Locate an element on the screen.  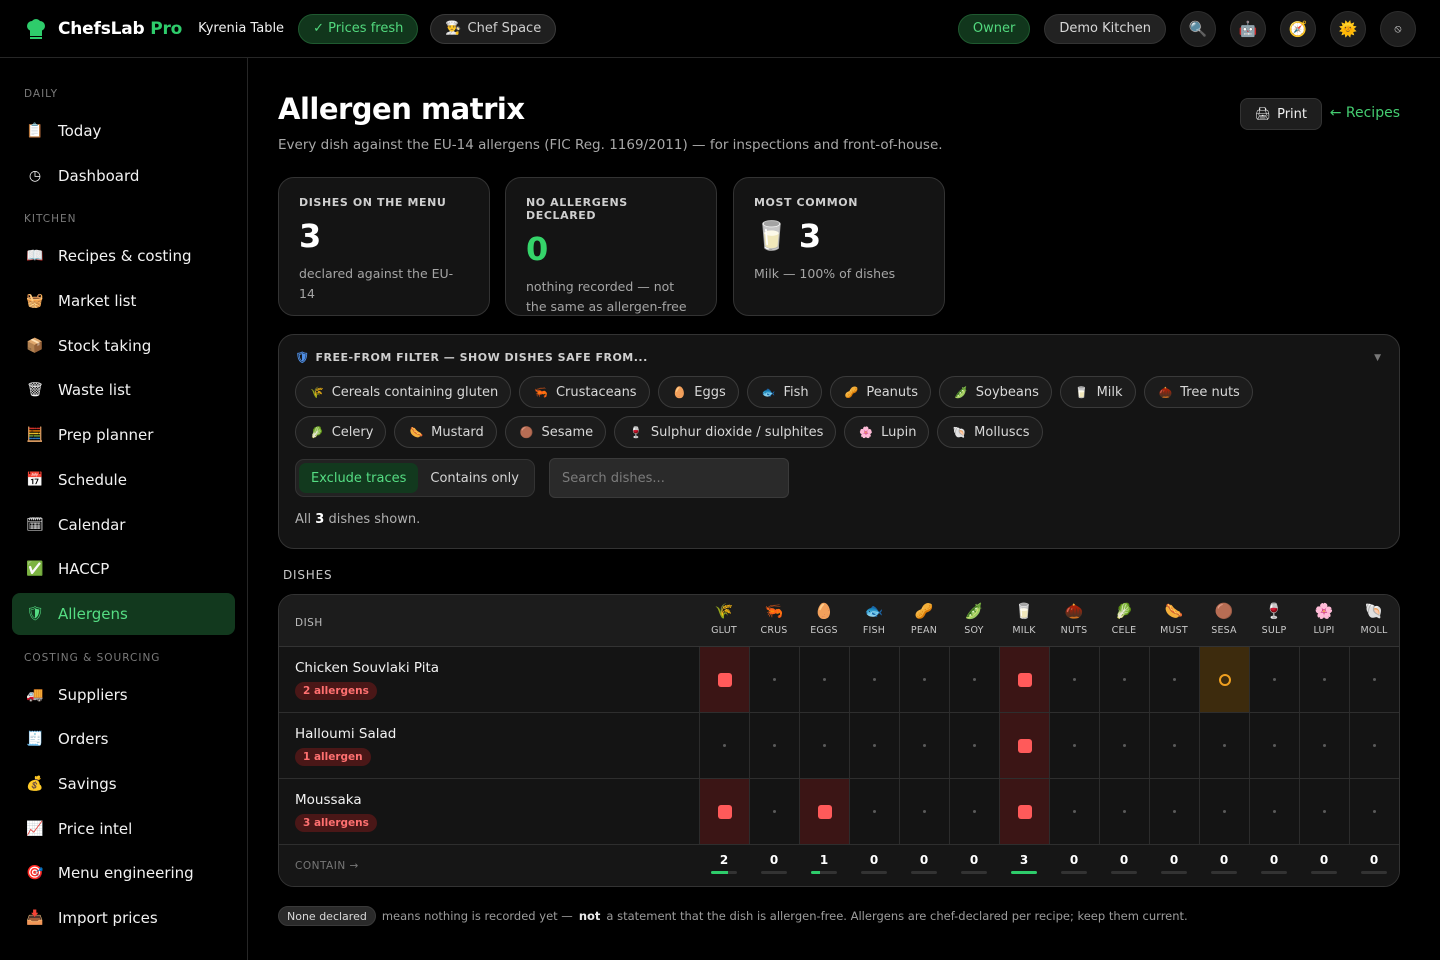
compass-icon: 🧭 is located at coordinates (1298, 28).